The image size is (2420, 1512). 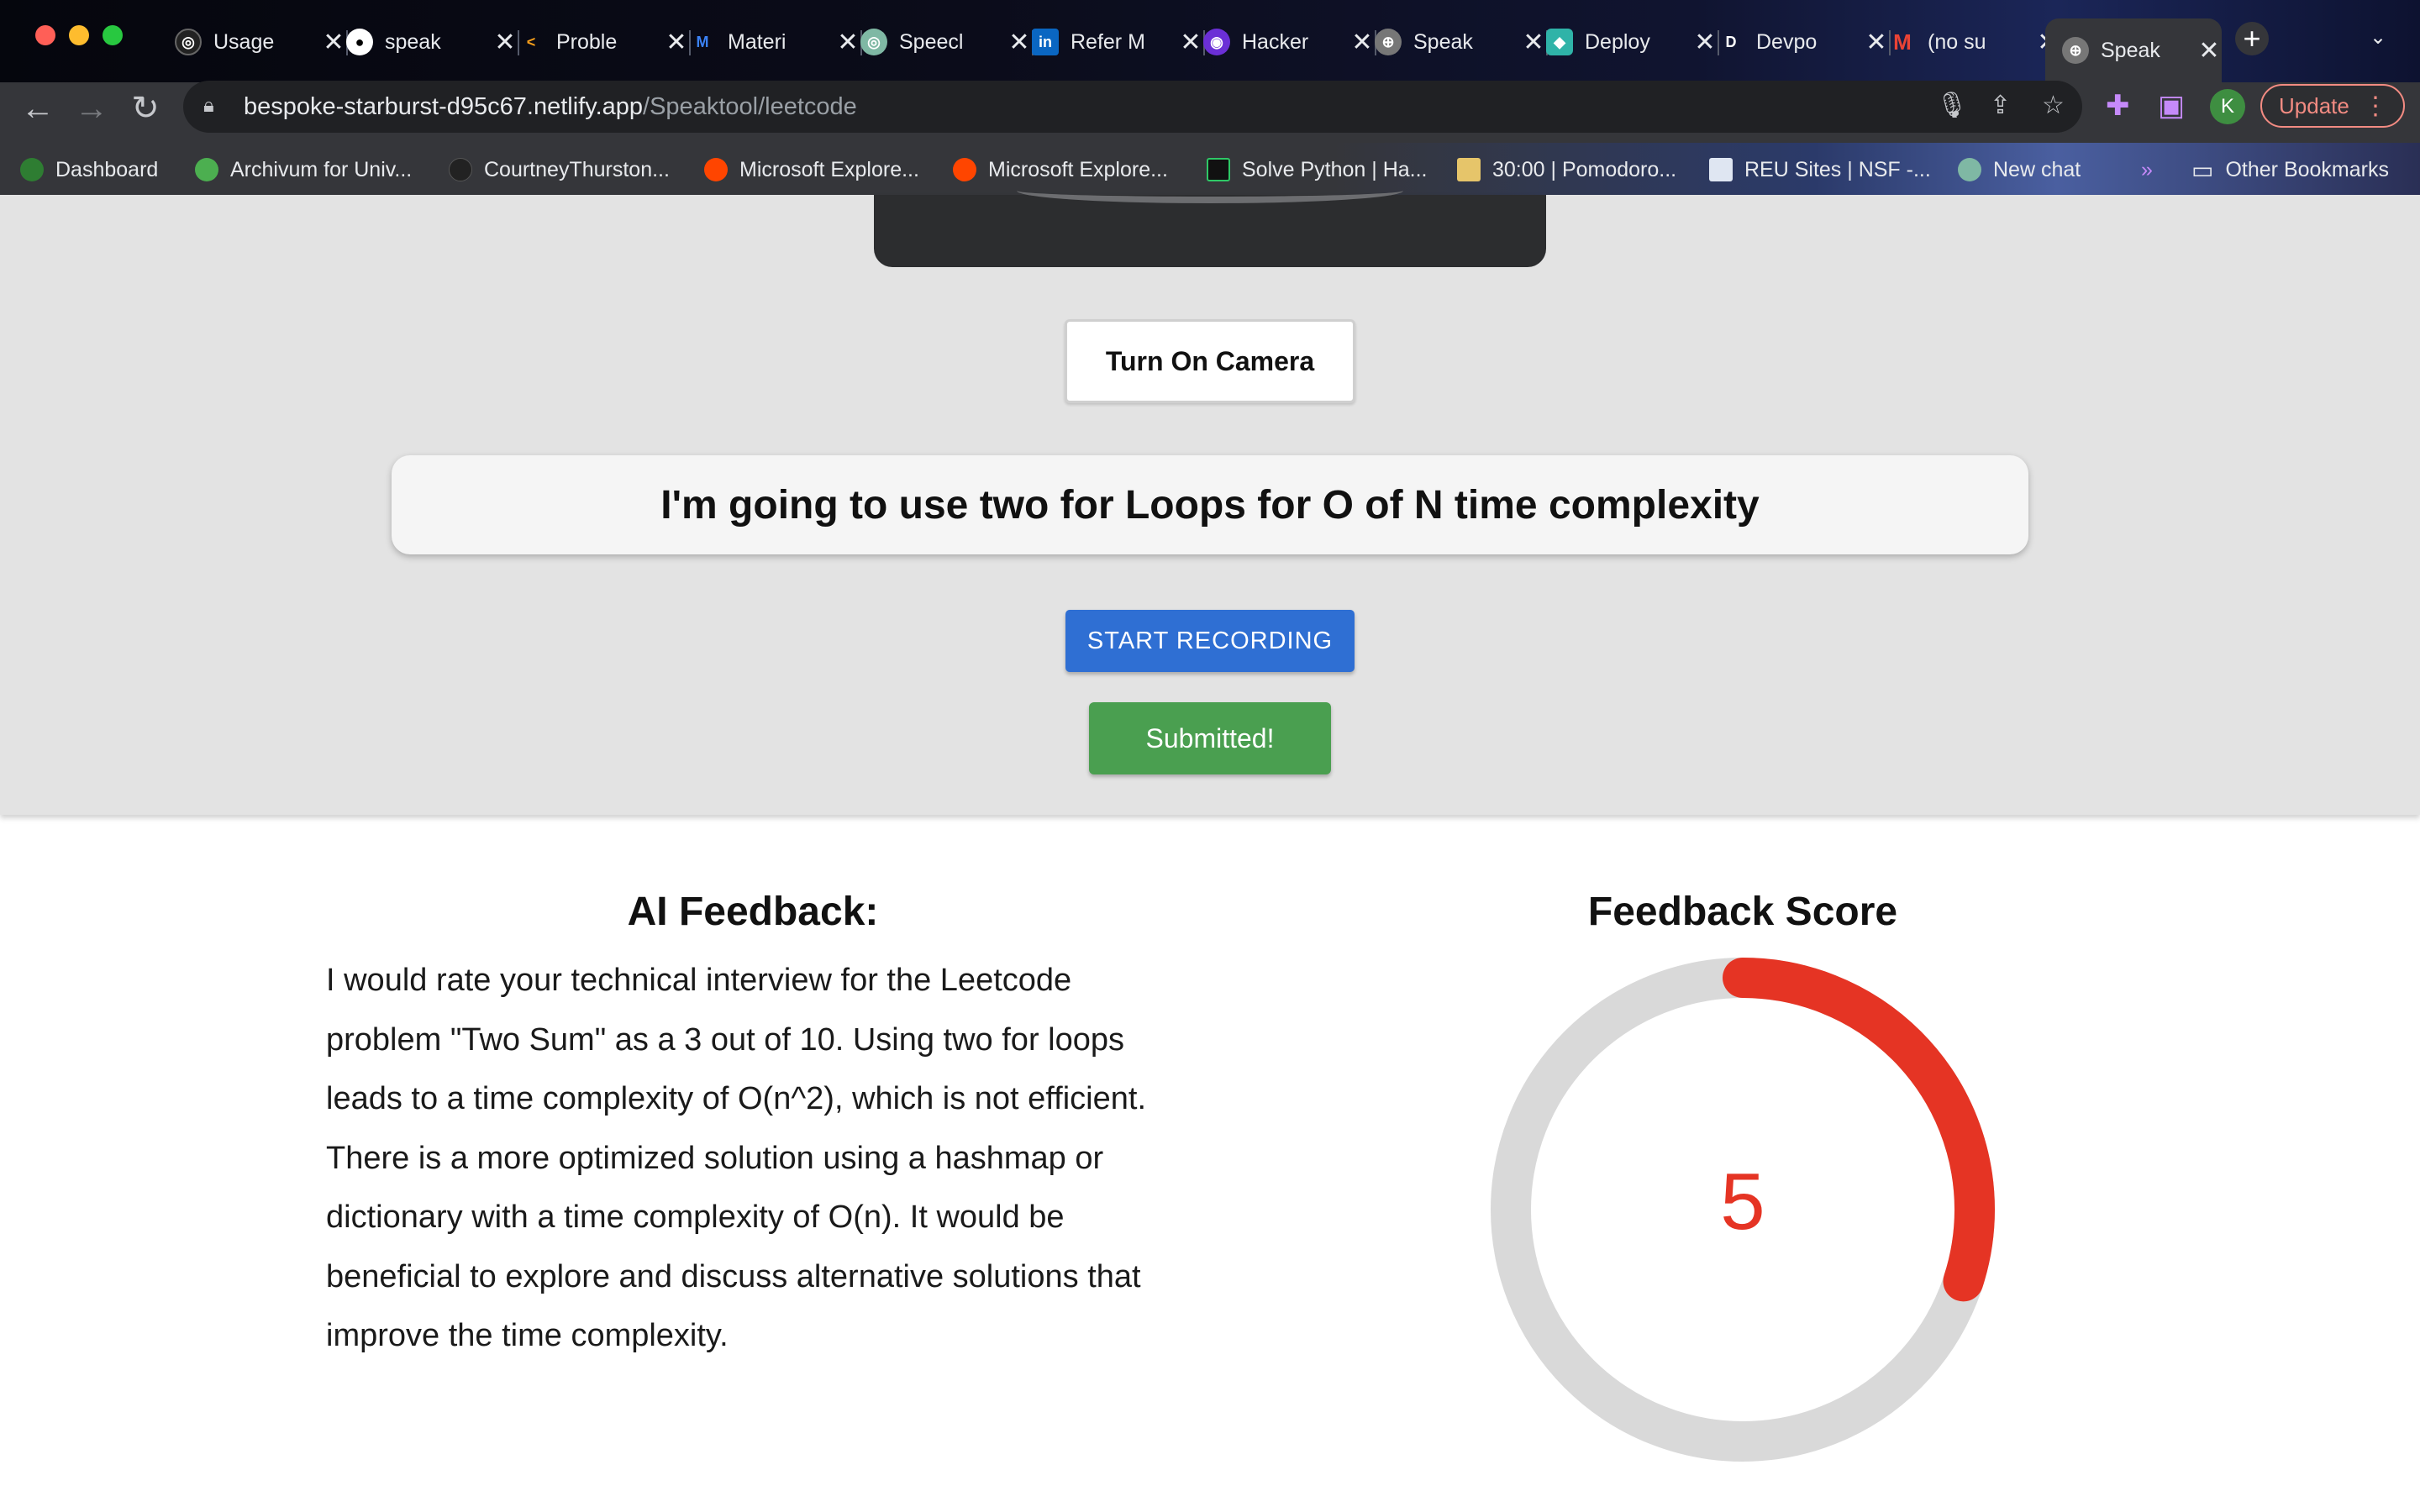 I want to click on github-icon, so click(x=461, y=169).